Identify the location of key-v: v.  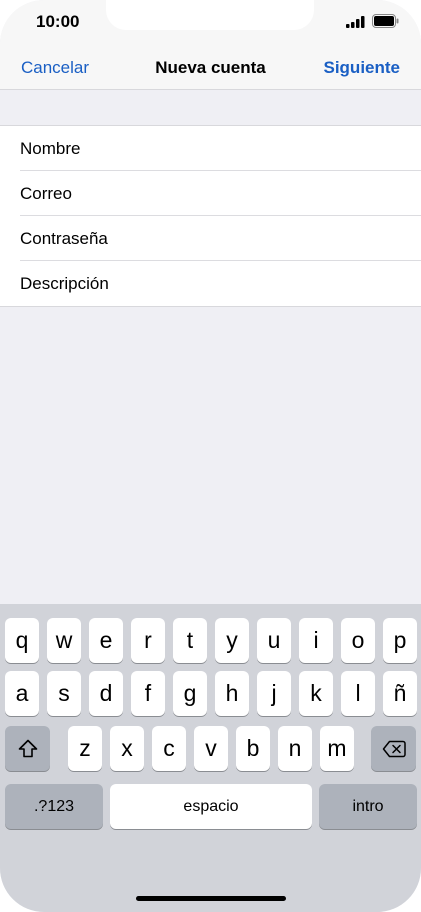
(211, 748).